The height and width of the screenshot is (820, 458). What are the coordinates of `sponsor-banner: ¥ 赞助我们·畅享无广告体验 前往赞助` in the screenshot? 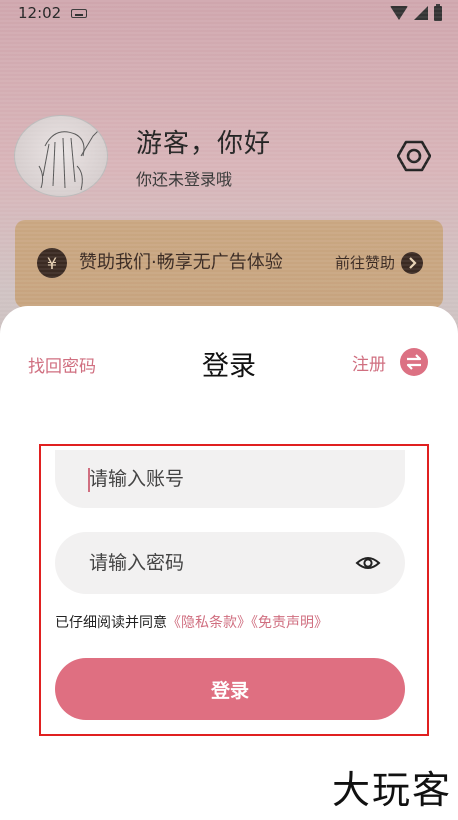 It's located at (229, 264).